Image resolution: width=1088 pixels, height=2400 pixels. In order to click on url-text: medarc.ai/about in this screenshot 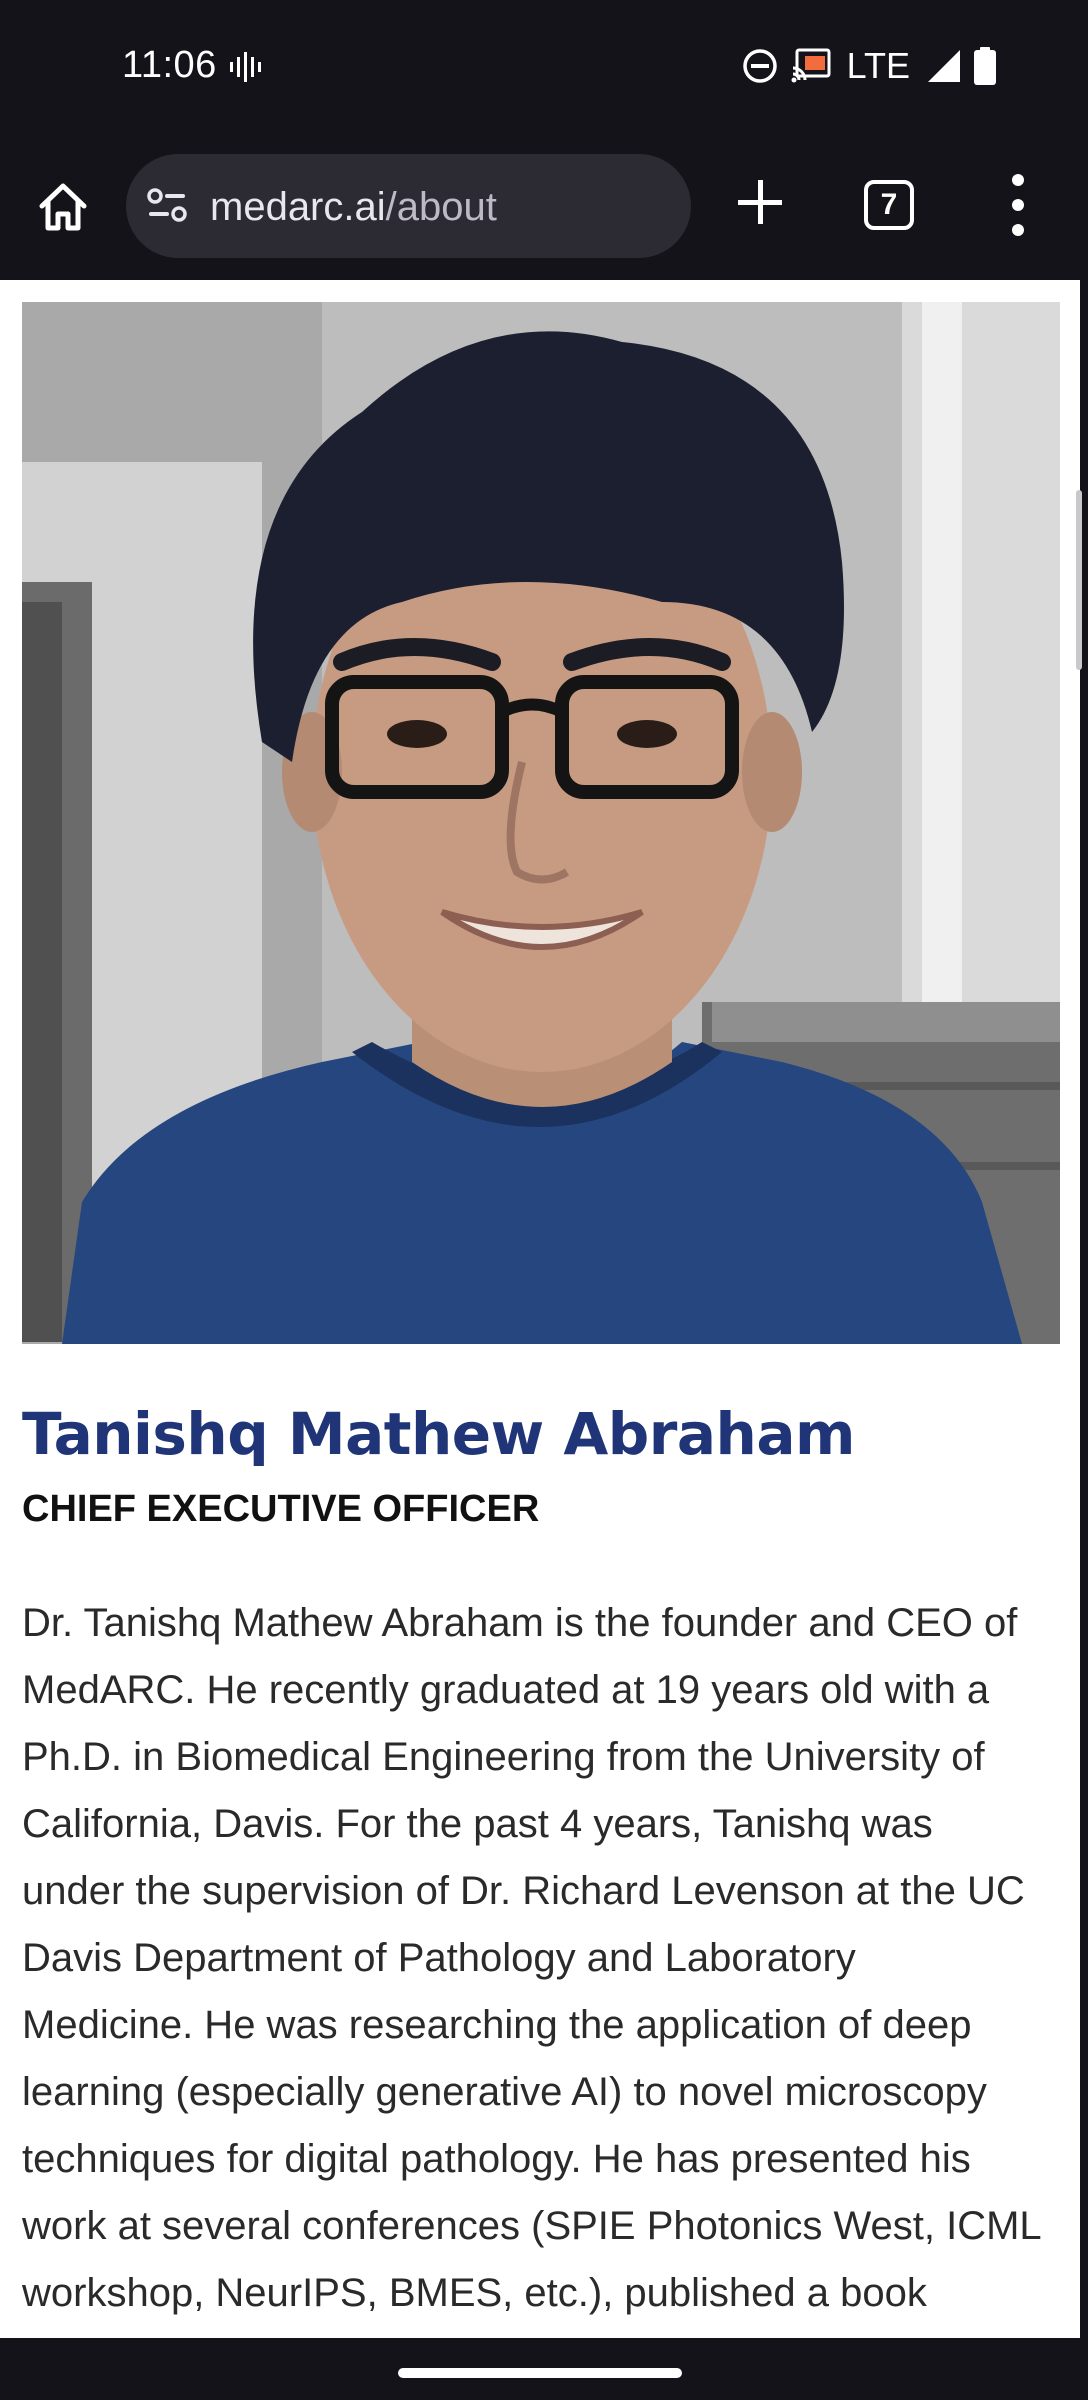, I will do `click(353, 207)`.